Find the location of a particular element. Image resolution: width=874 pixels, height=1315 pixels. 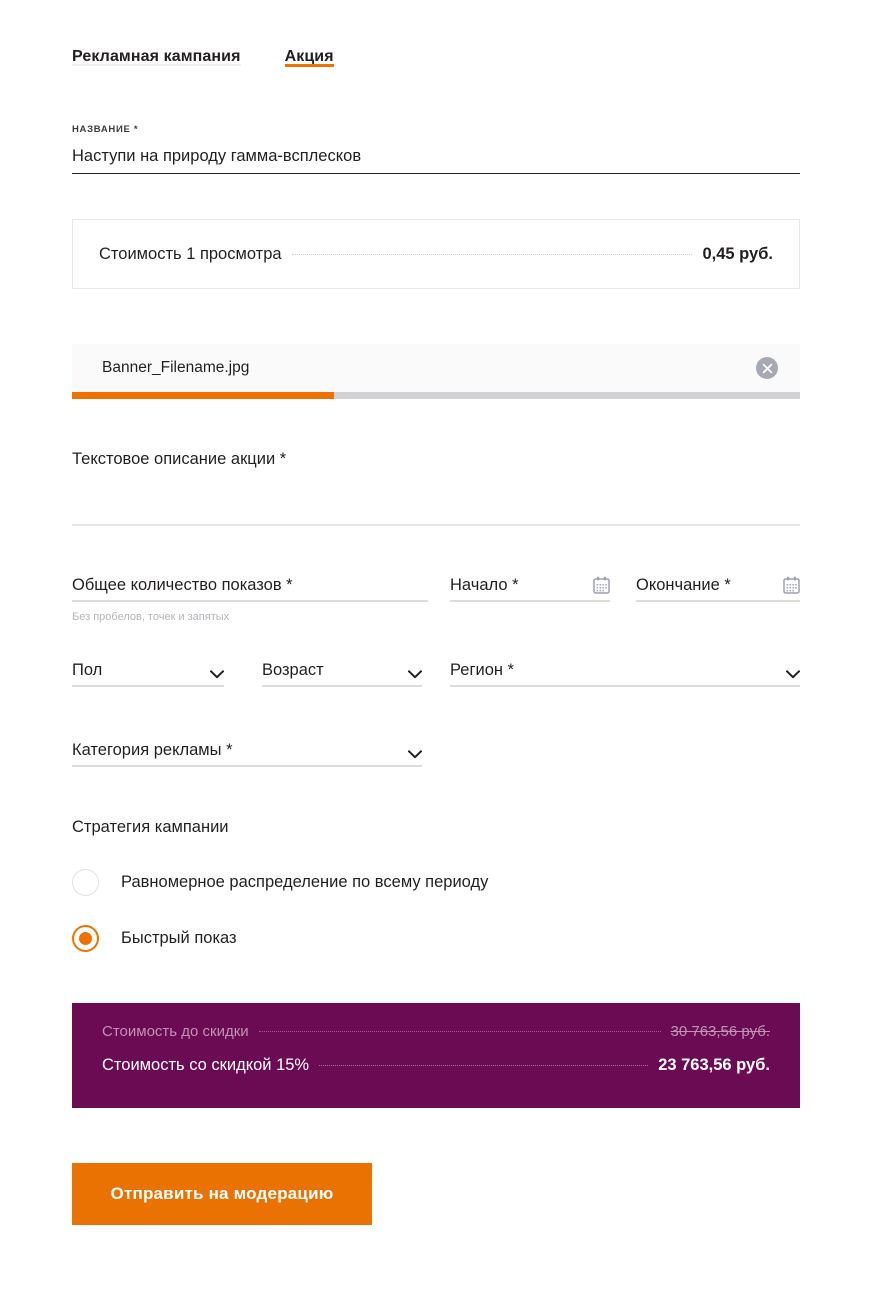

start-date-field-inner: Начало * is located at coordinates (530, 585).